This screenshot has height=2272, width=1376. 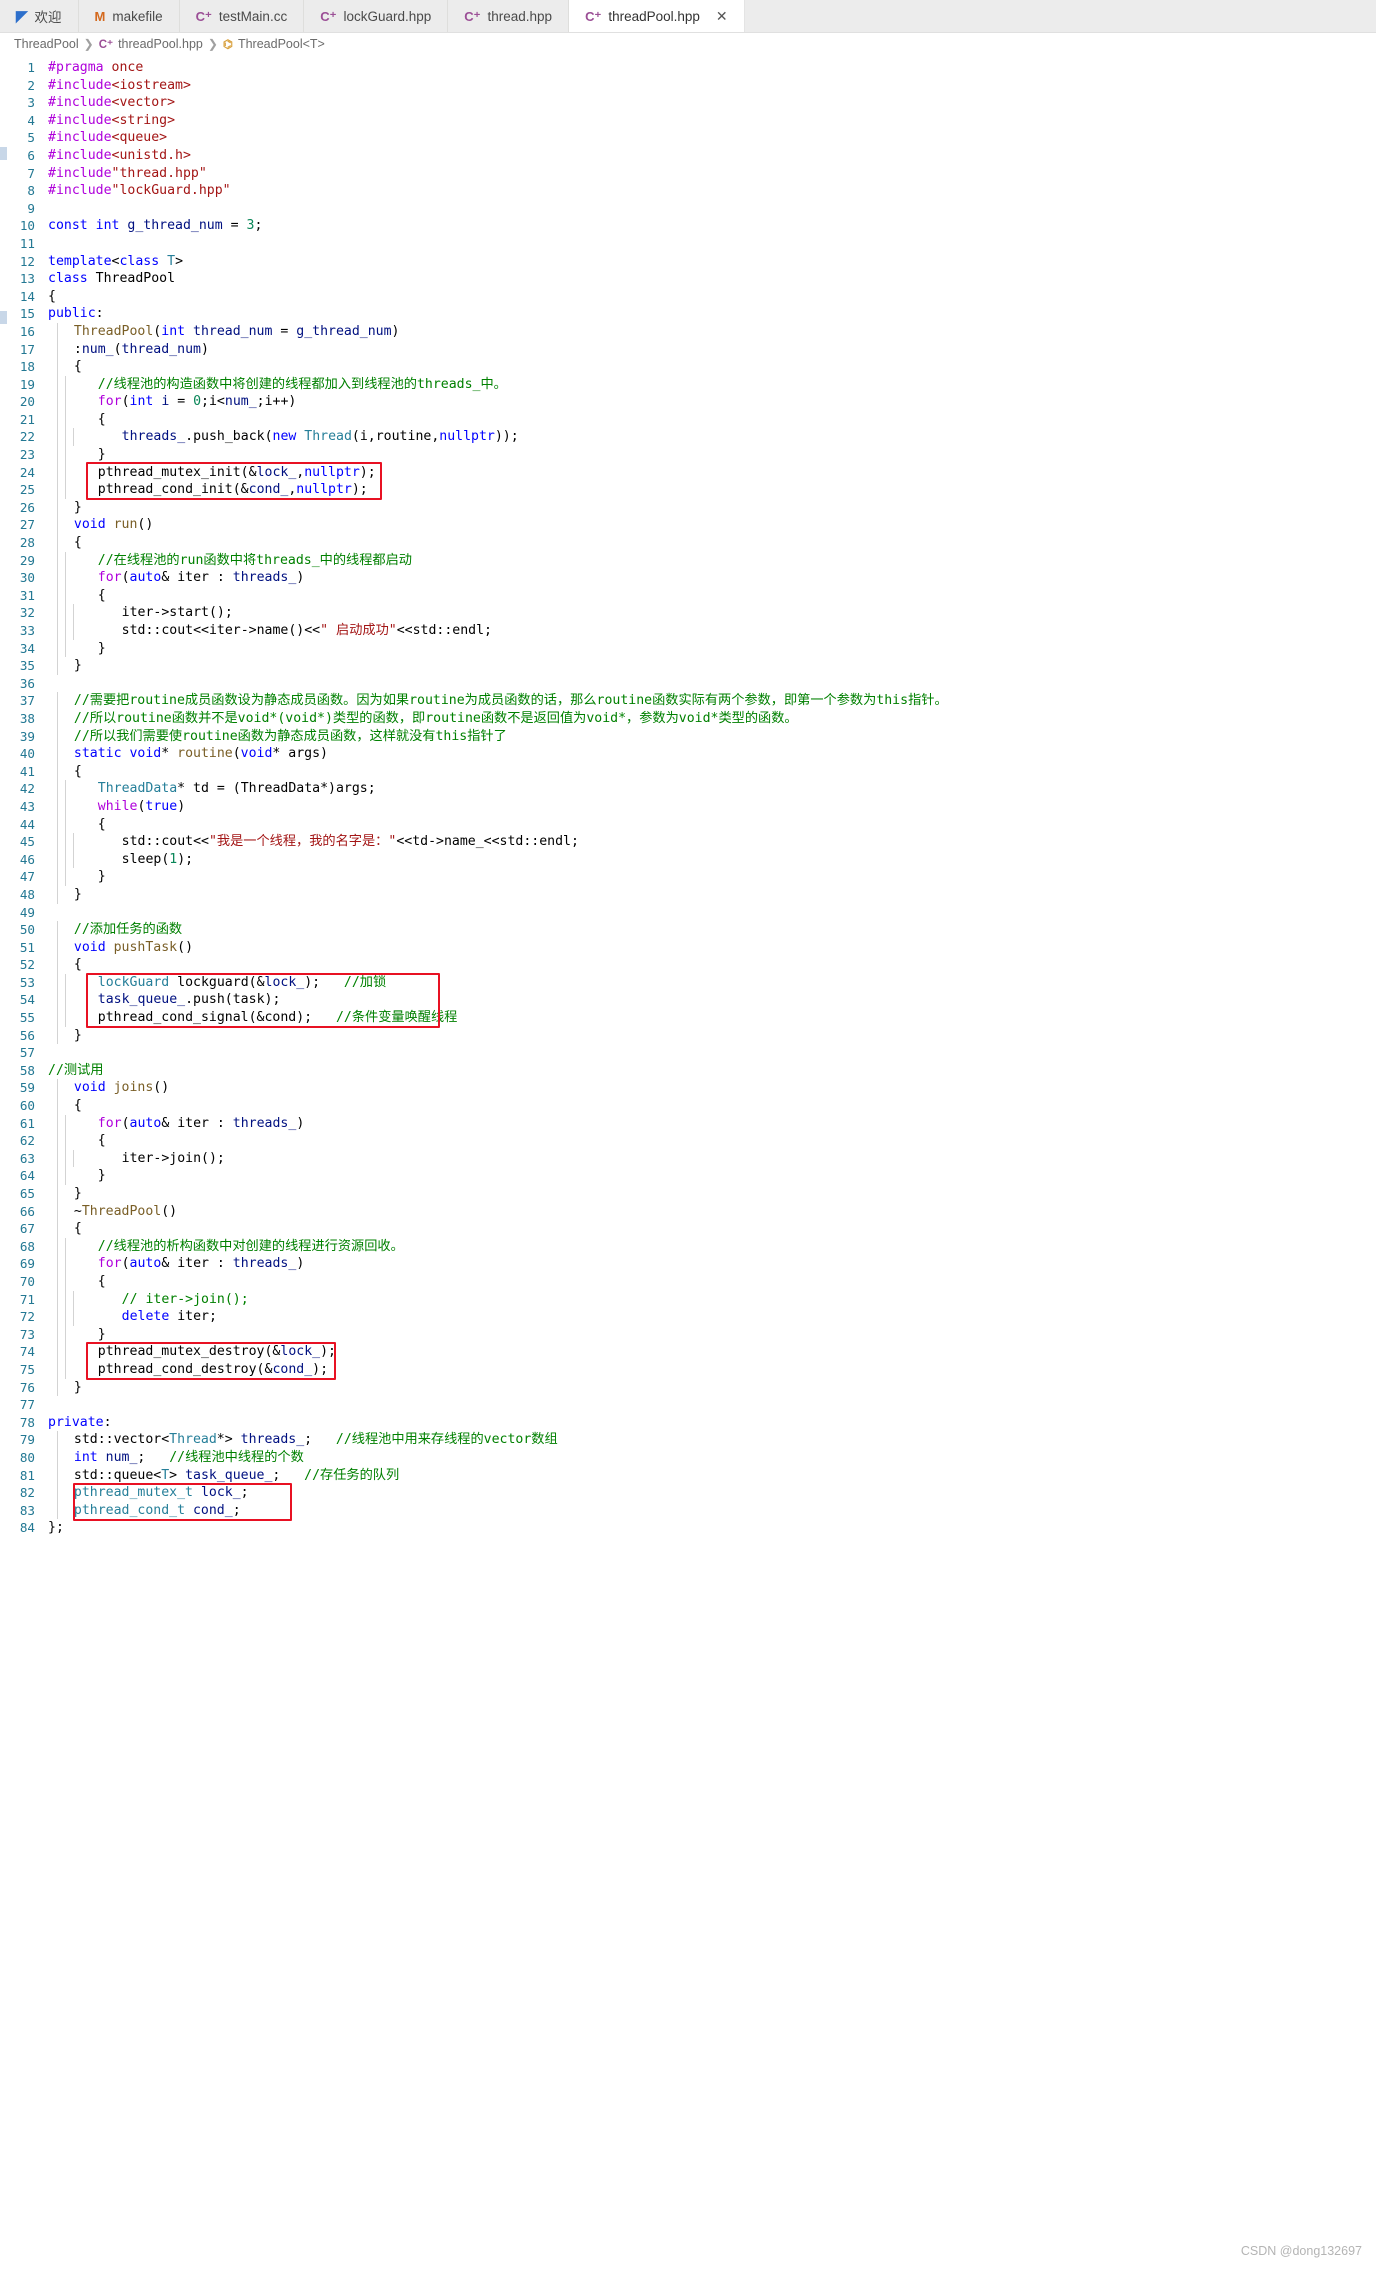 What do you see at coordinates (712, 754) in the screenshot?
I see `code-text: static void* routine(void* args)` at bounding box center [712, 754].